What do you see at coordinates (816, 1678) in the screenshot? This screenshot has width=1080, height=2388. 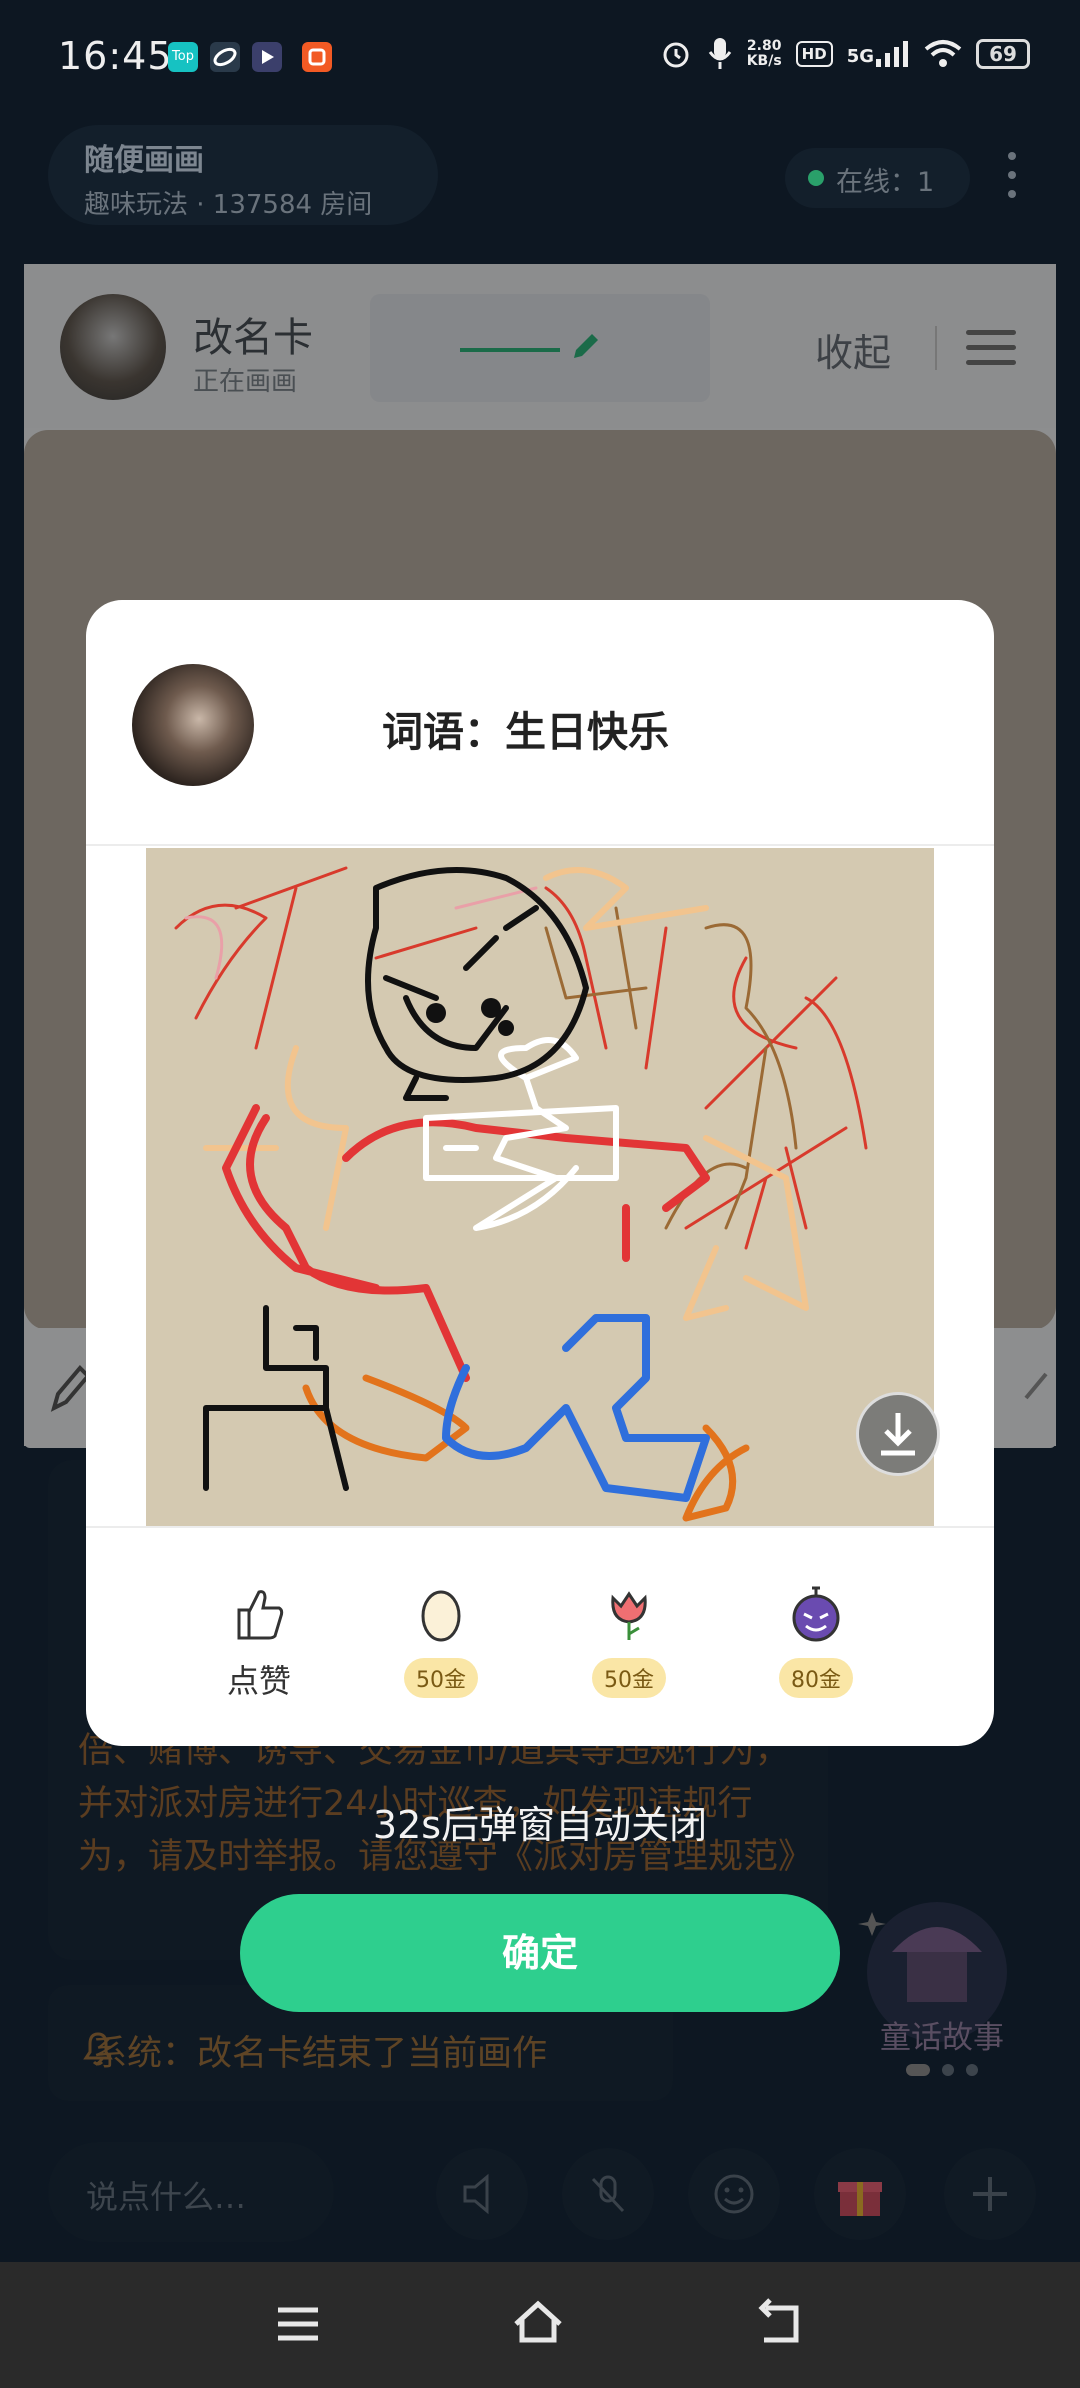 I see `bomb-gift-price: 80金` at bounding box center [816, 1678].